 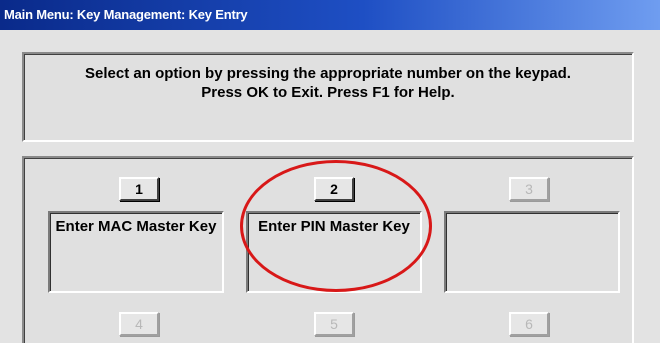 What do you see at coordinates (532, 252) in the screenshot?
I see `empty-option-box` at bounding box center [532, 252].